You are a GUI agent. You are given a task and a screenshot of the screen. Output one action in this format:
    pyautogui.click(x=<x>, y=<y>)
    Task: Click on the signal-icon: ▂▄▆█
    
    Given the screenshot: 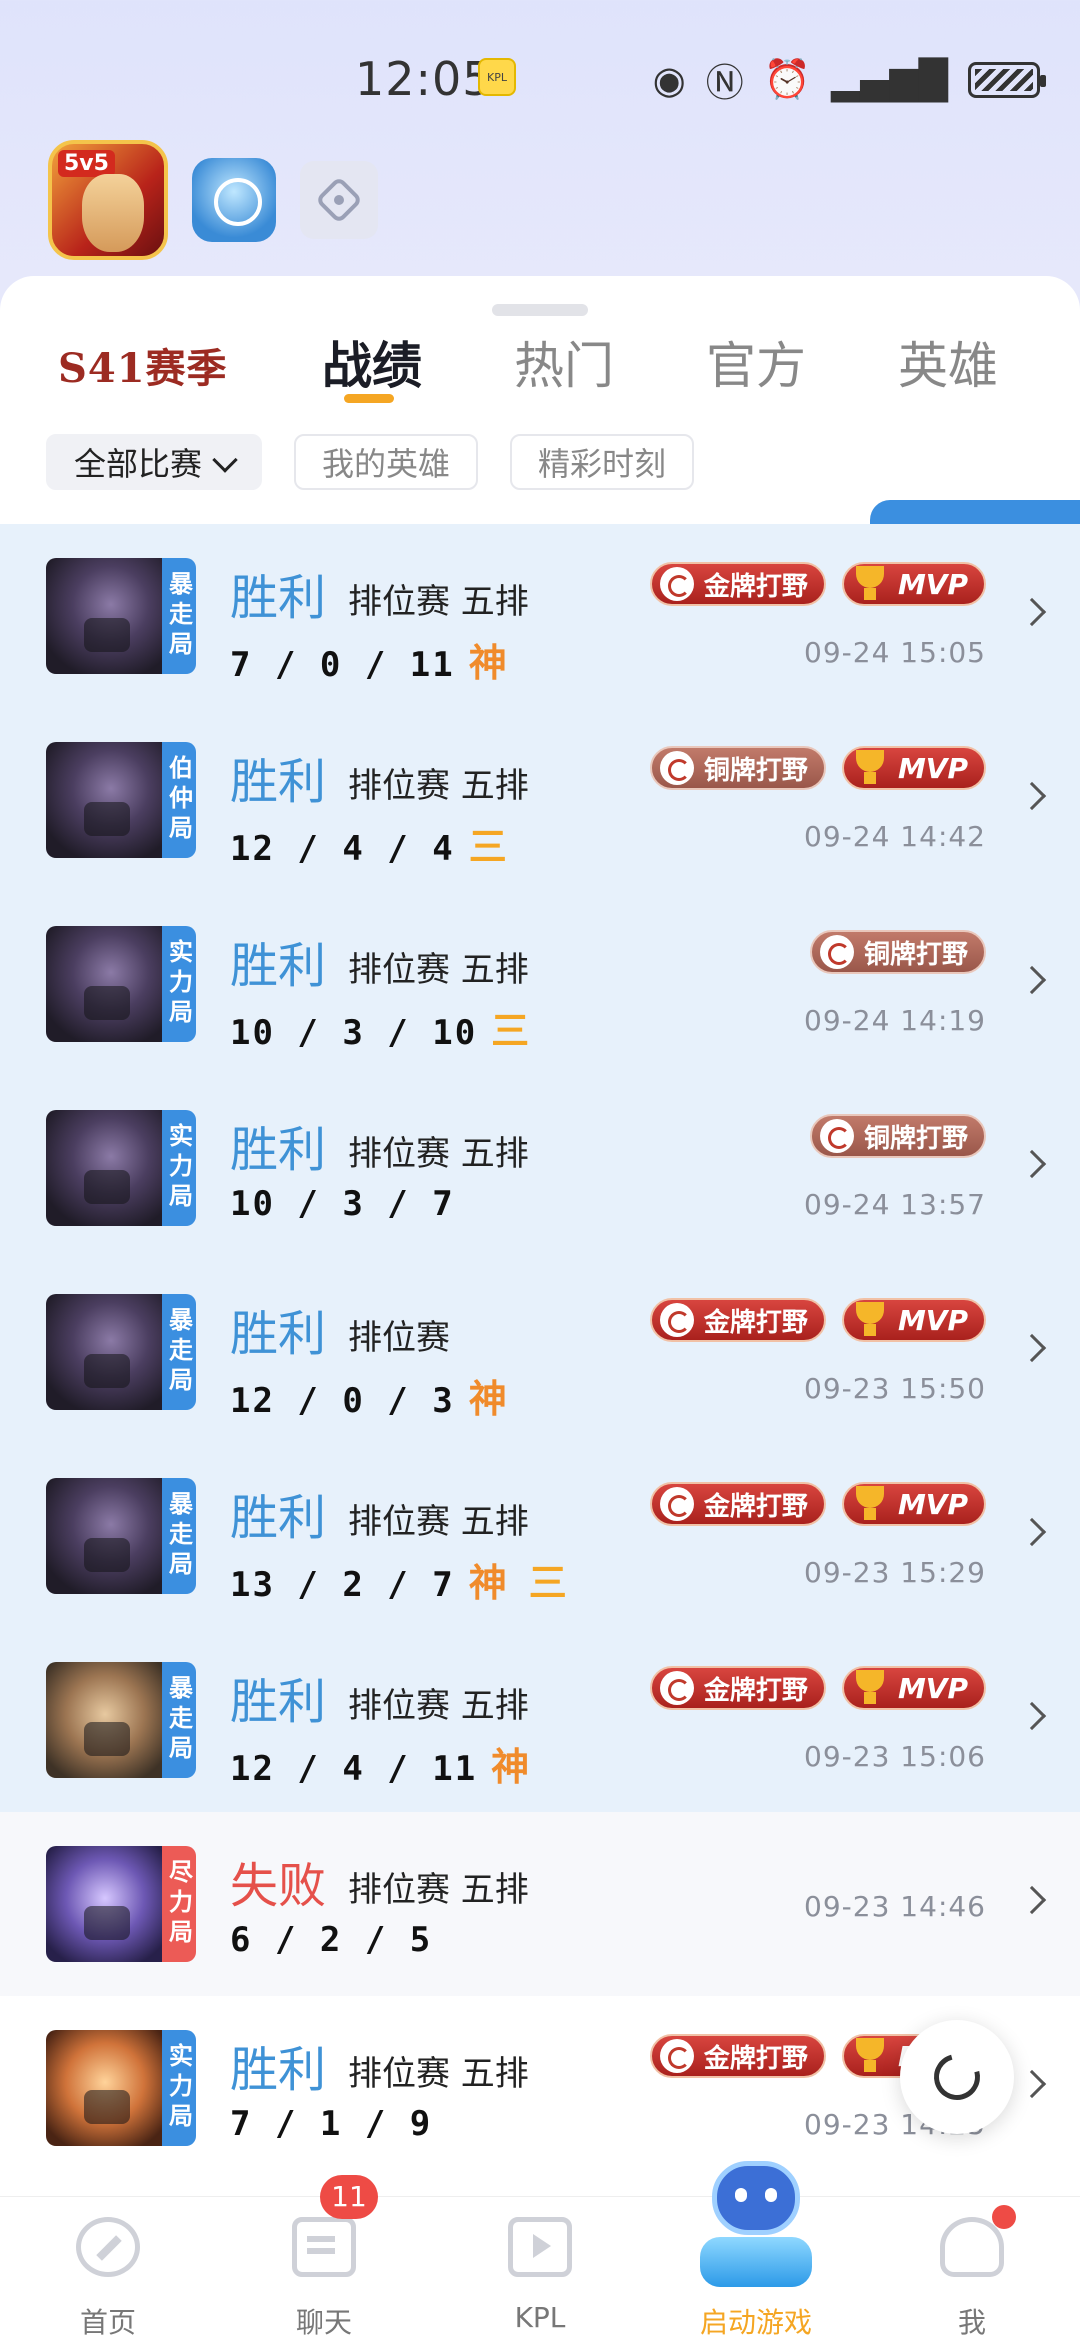 What is the action you would take?
    pyautogui.click(x=889, y=79)
    